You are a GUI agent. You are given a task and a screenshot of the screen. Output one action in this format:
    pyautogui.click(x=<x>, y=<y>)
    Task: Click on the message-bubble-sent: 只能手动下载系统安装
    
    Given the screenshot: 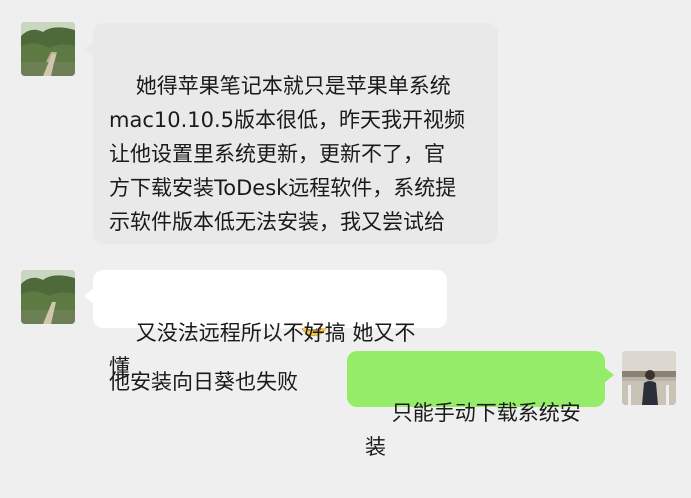 What is the action you would take?
    pyautogui.click(x=480, y=405)
    